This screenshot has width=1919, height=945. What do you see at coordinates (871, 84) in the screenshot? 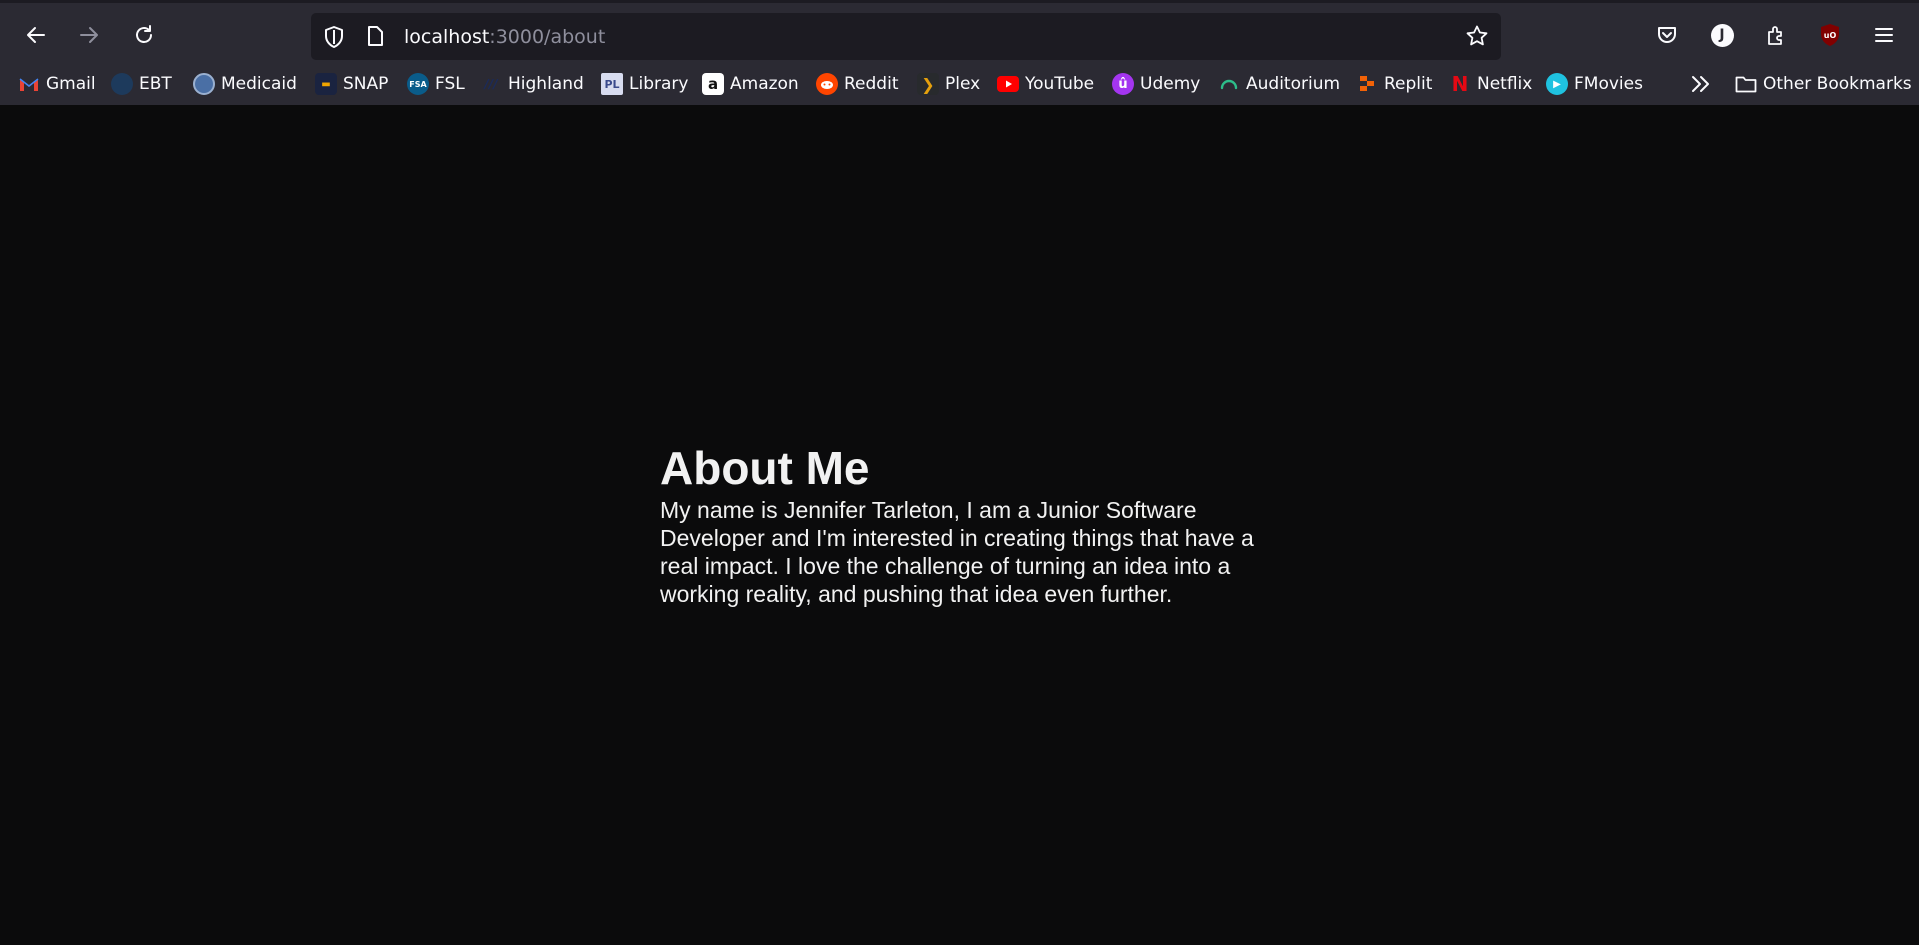
I see `bookmark-label: Reddit` at bounding box center [871, 84].